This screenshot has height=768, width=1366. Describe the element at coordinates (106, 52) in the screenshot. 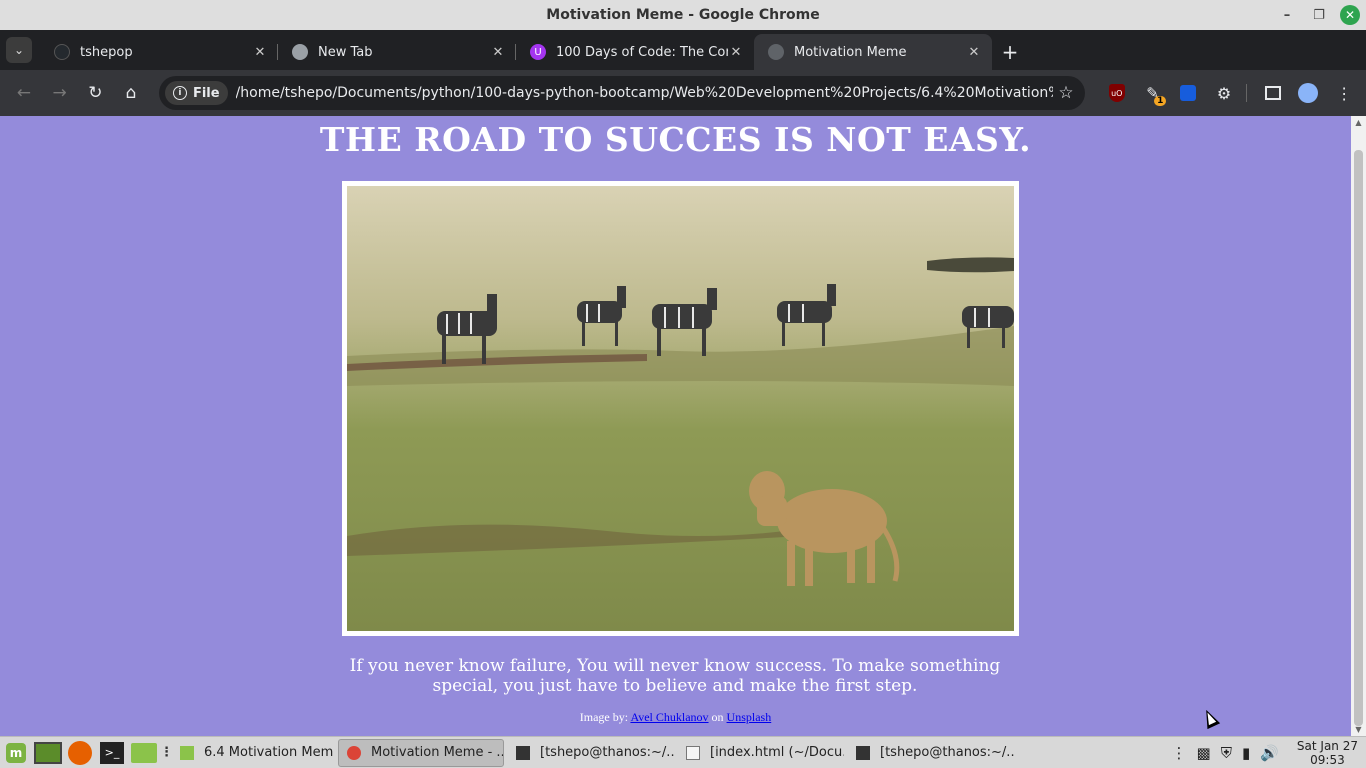

I see `tab-label: tshepop` at that location.